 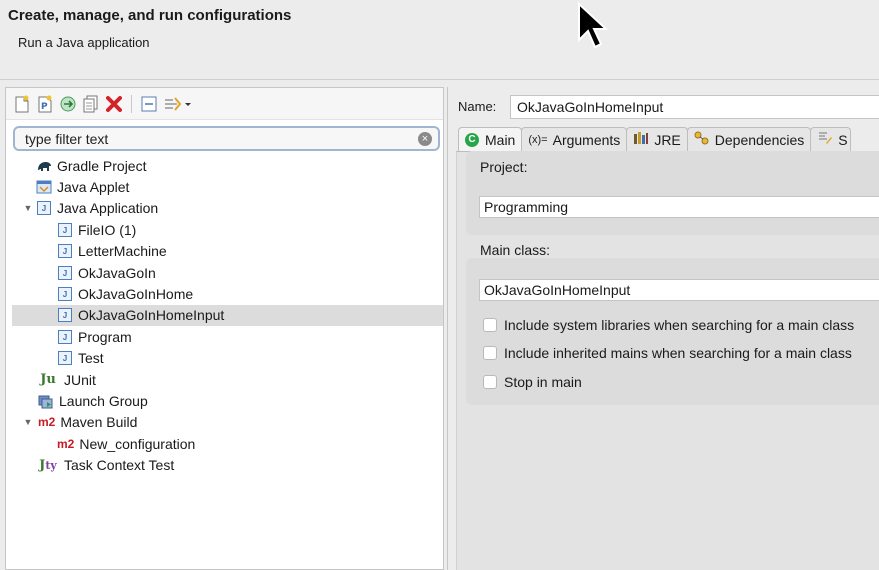 I want to click on new-config-icon, so click(x=22, y=104).